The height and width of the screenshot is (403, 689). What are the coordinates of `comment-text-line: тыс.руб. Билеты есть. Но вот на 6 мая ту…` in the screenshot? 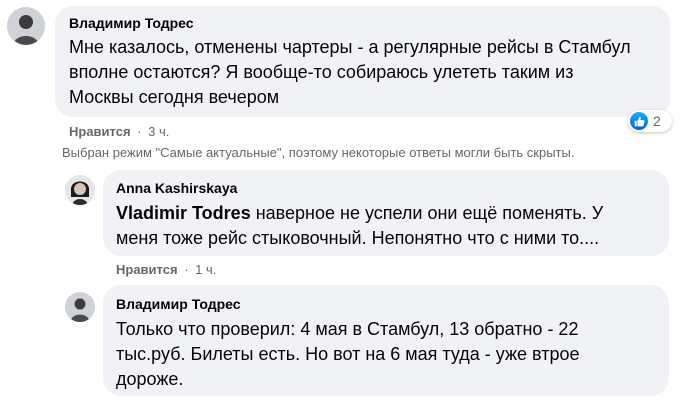 It's located at (348, 354).